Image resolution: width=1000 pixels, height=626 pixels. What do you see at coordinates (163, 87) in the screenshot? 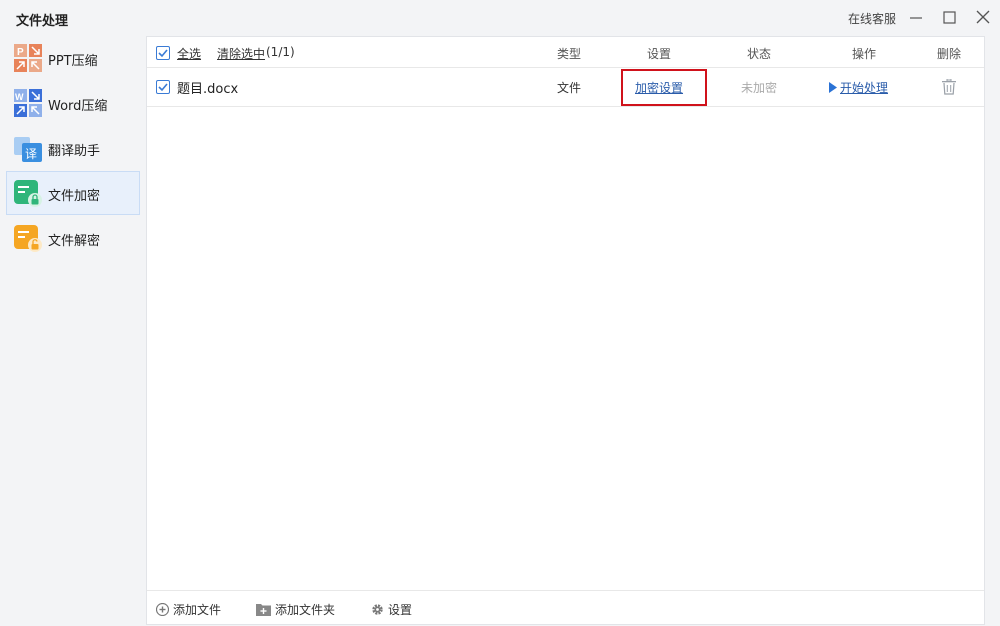
I see `row-checkbox` at bounding box center [163, 87].